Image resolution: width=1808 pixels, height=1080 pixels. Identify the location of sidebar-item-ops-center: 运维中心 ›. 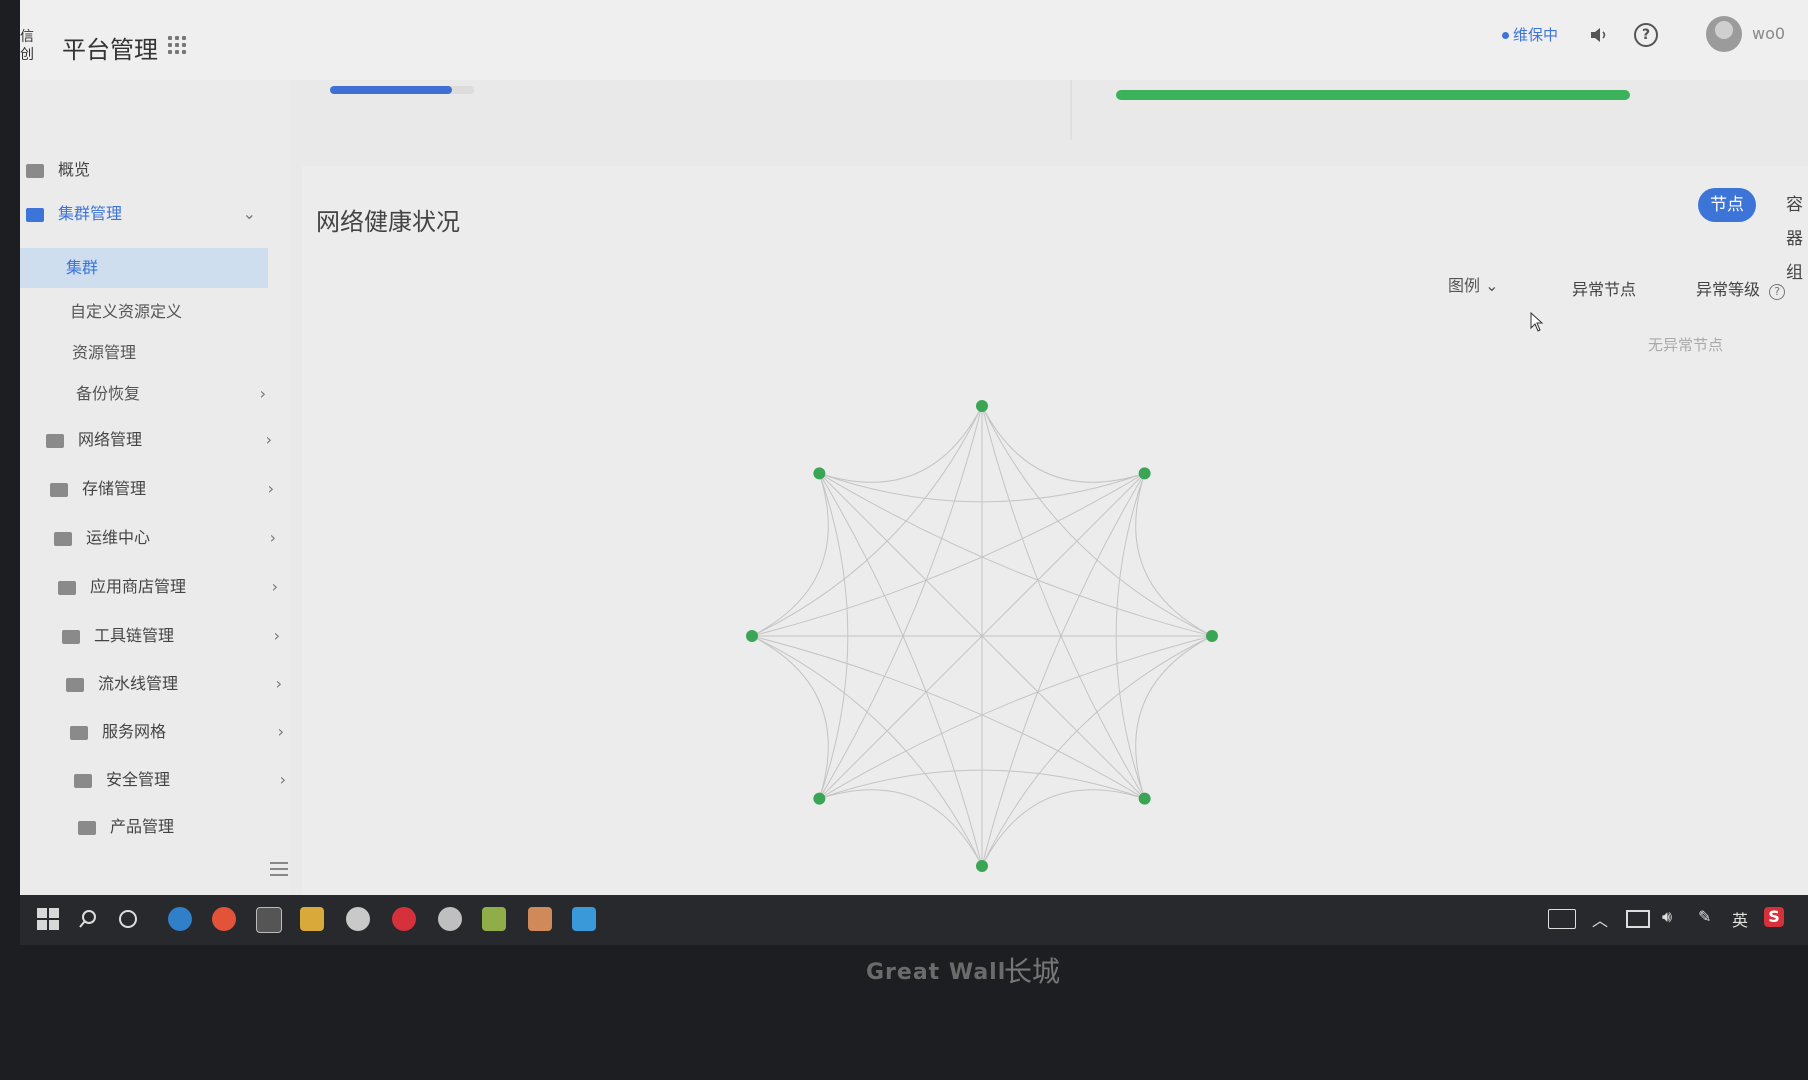
(165, 538).